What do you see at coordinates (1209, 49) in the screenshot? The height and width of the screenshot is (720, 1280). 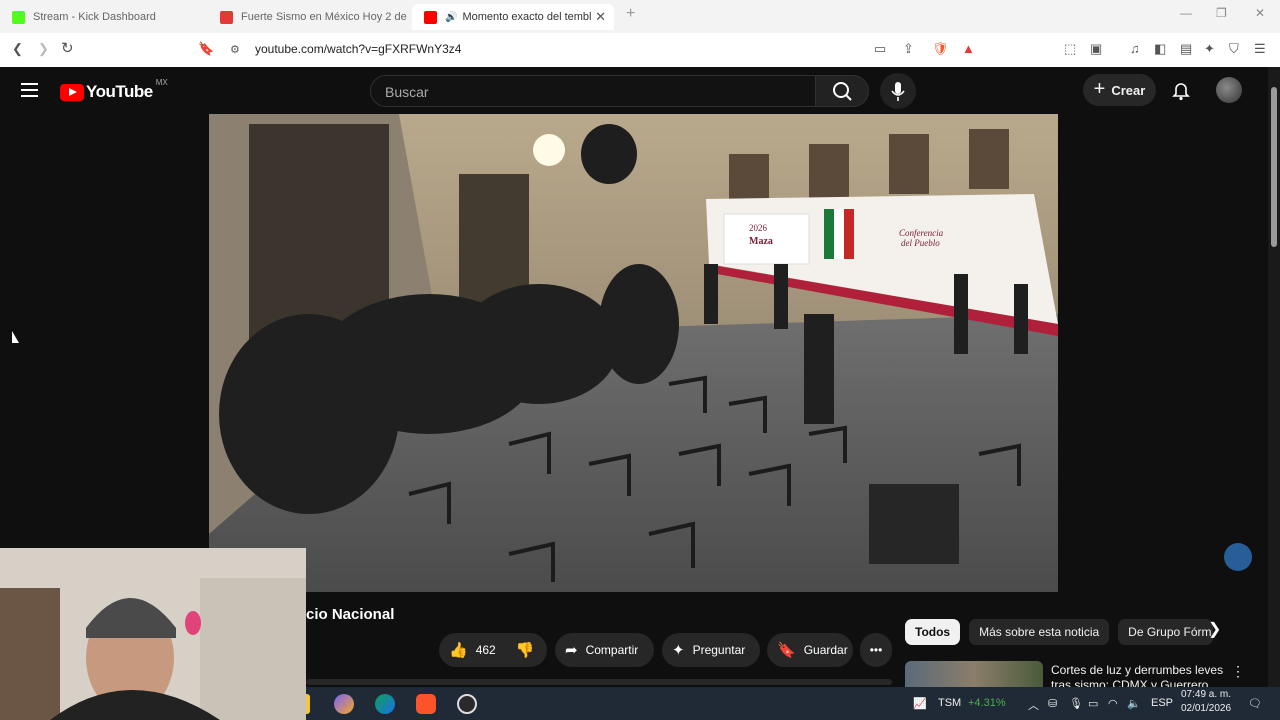 I see `leo-ai-icon: ✦` at bounding box center [1209, 49].